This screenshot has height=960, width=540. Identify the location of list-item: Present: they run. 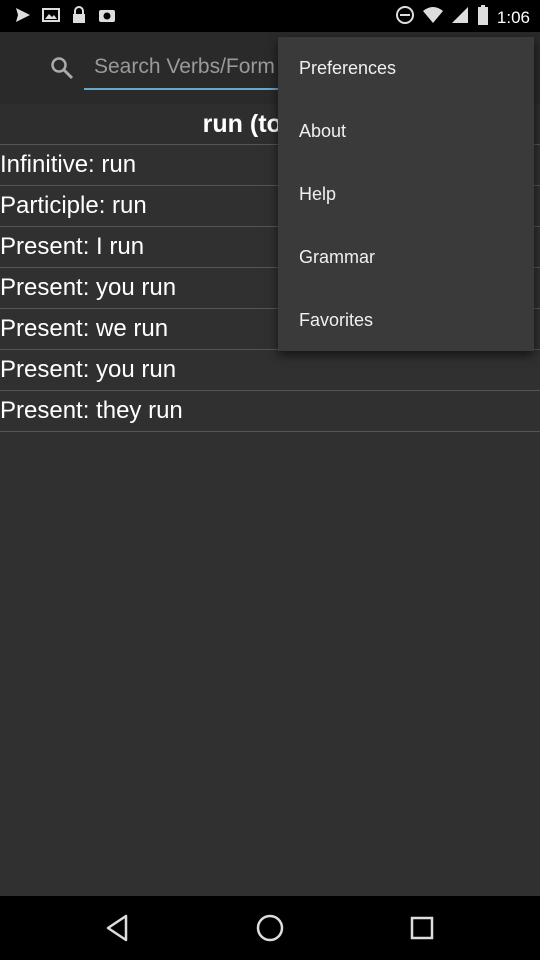
(270, 411).